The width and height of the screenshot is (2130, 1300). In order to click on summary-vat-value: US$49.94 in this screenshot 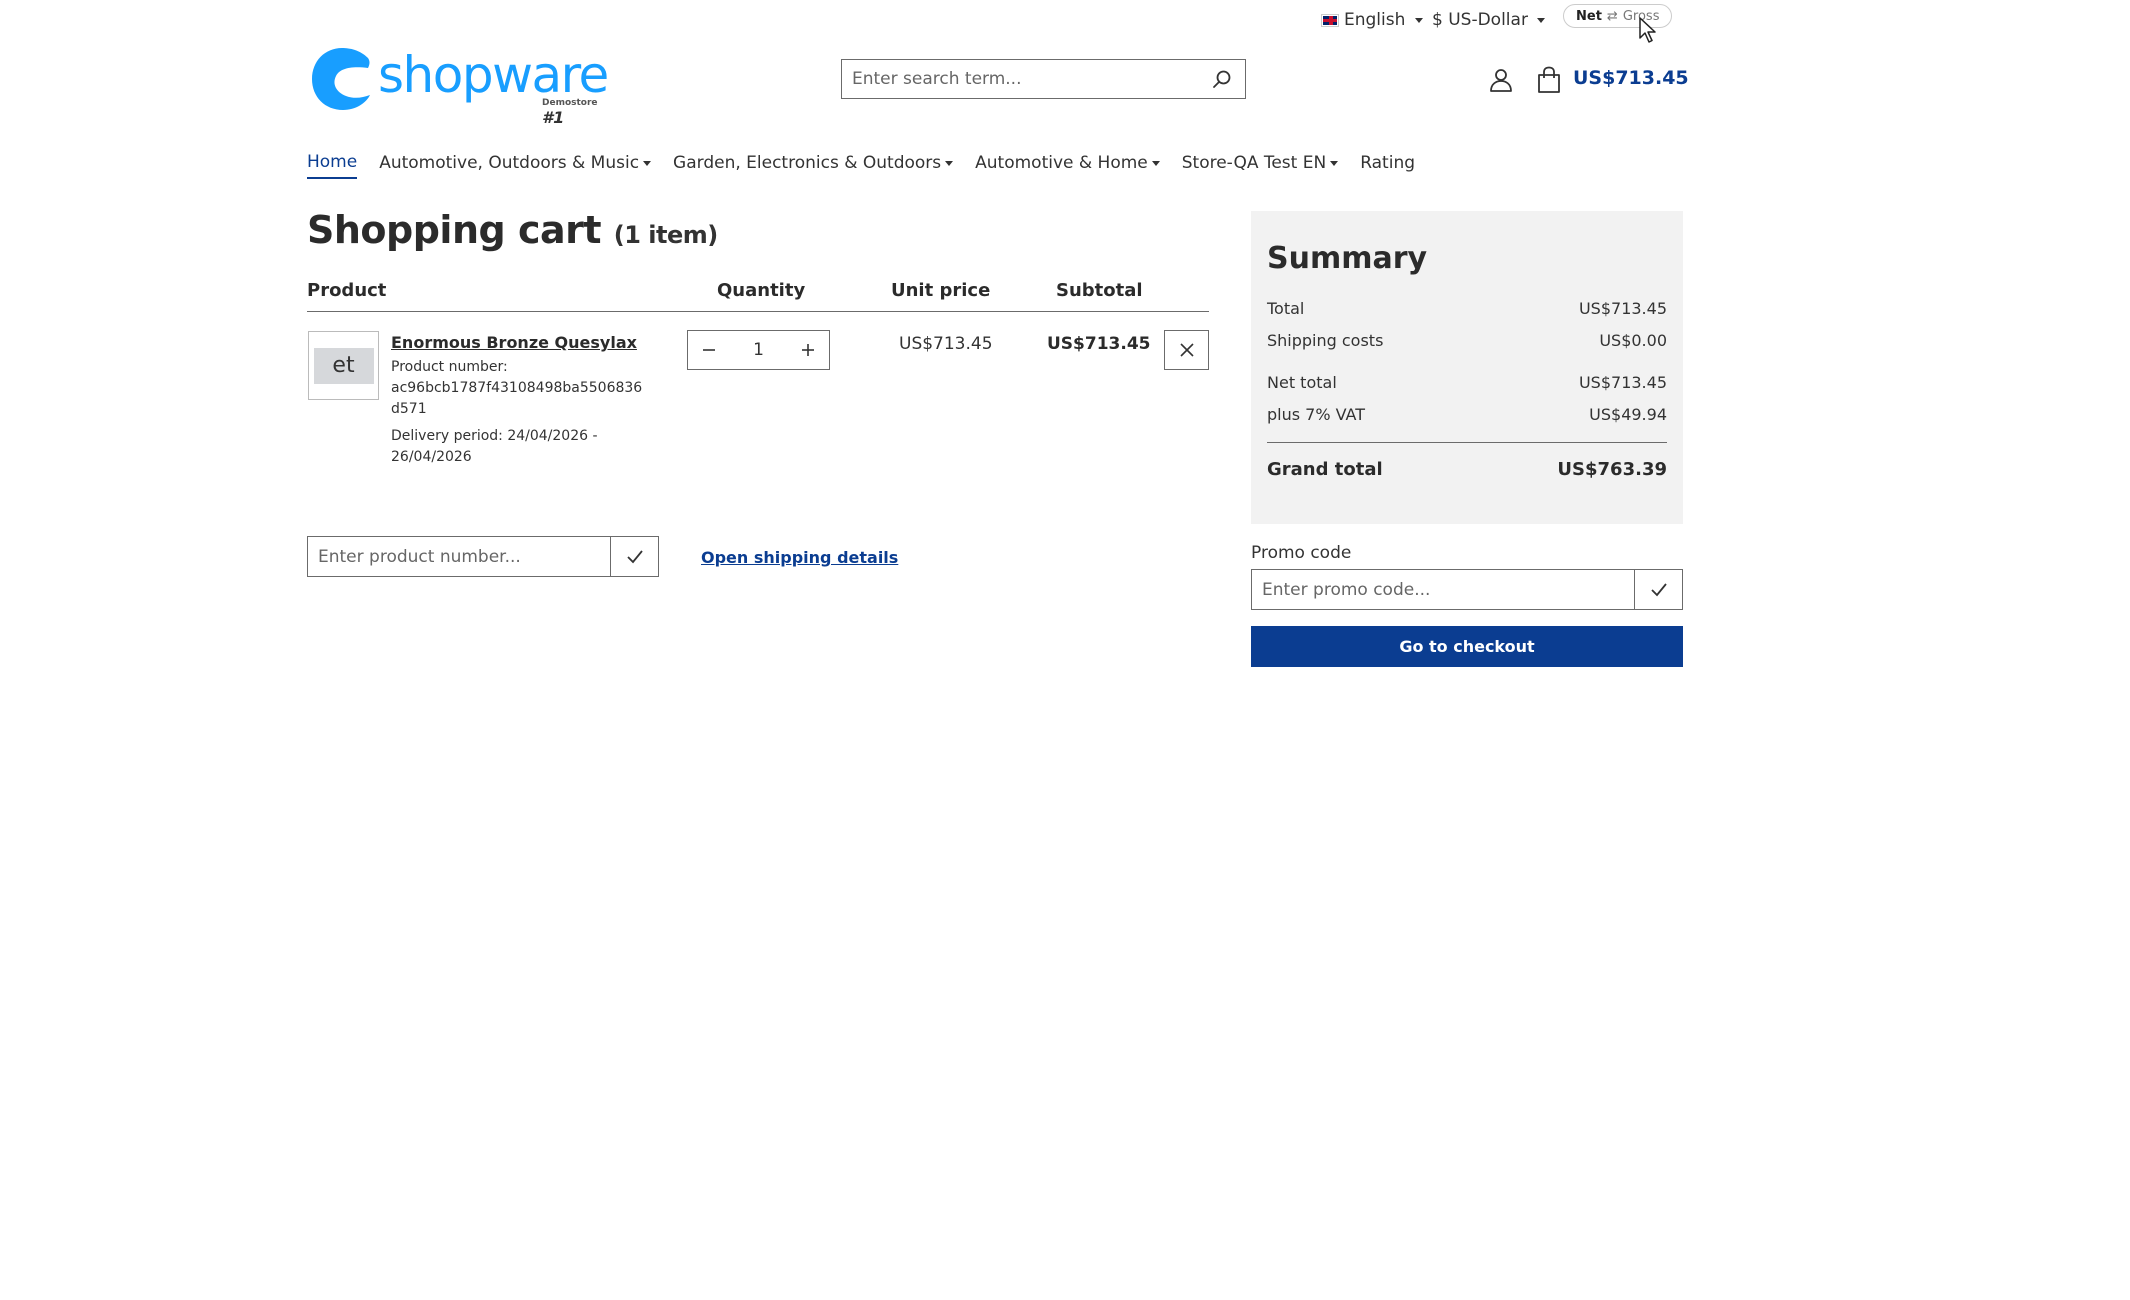, I will do `click(1628, 414)`.